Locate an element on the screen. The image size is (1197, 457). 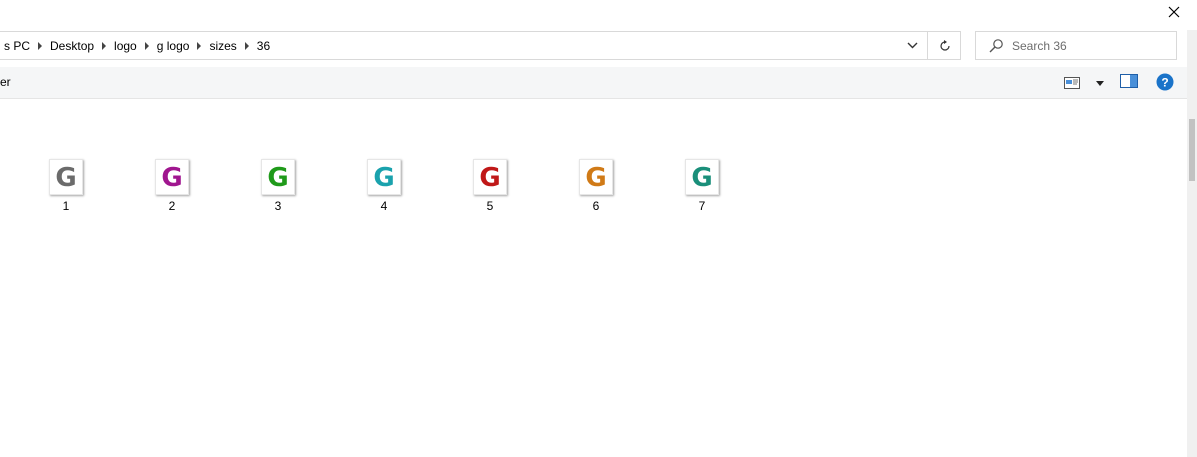
file-item: G 1 is located at coordinates (66, 190).